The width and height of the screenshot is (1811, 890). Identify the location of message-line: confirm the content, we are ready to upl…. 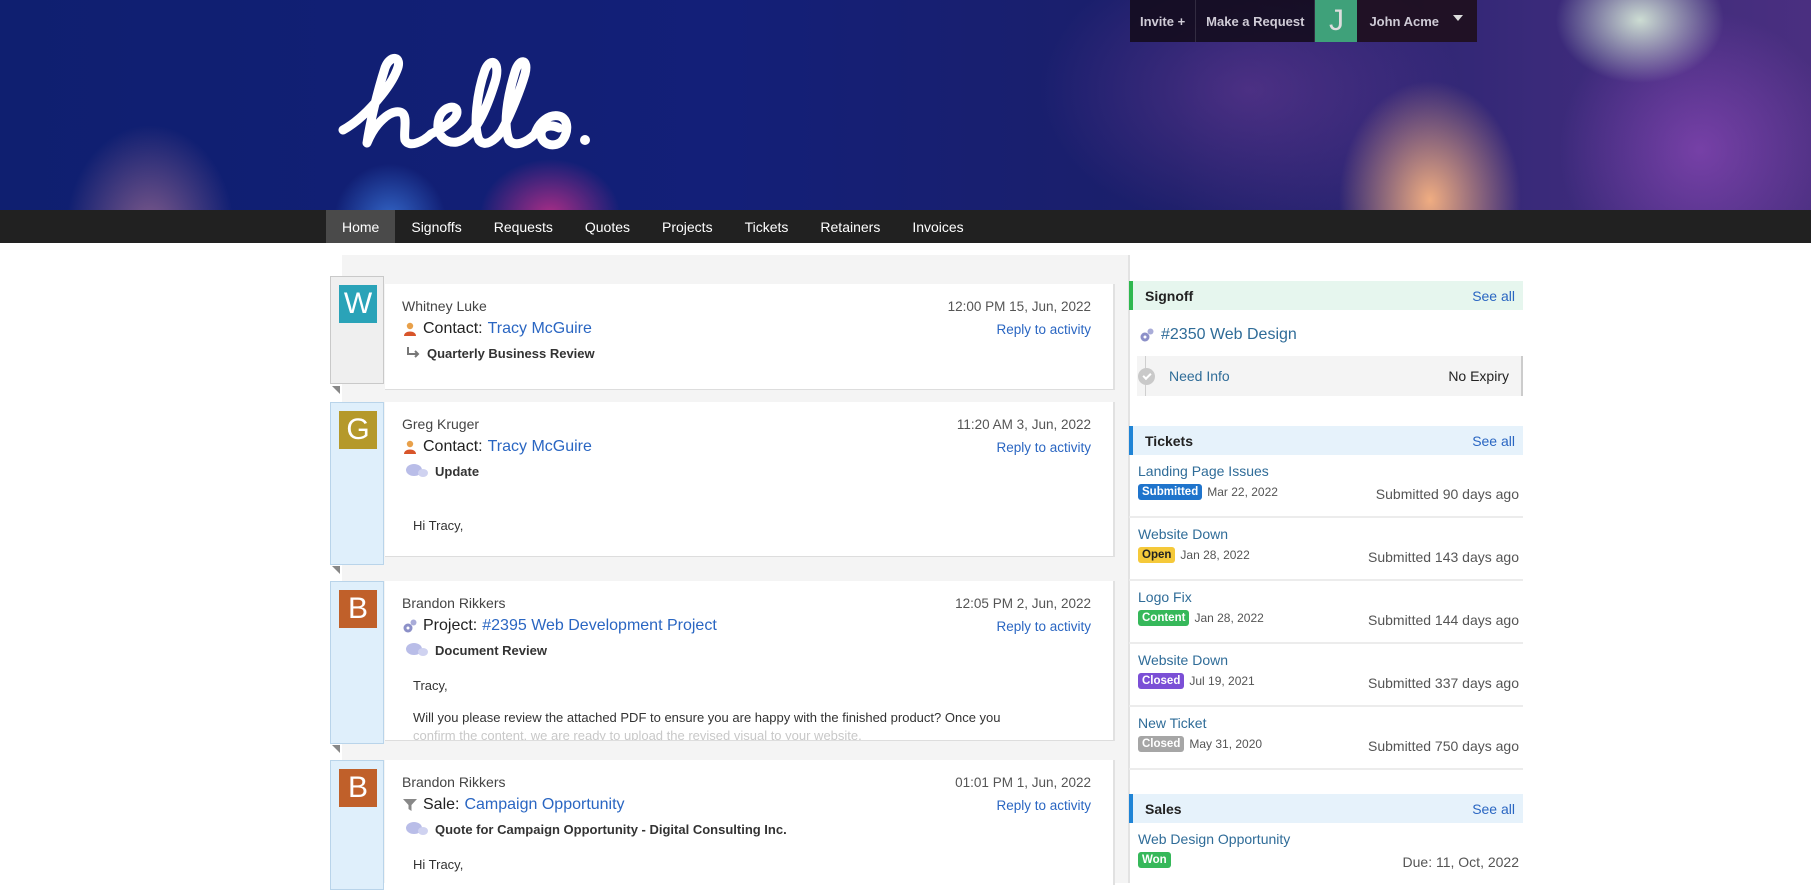
(637, 734).